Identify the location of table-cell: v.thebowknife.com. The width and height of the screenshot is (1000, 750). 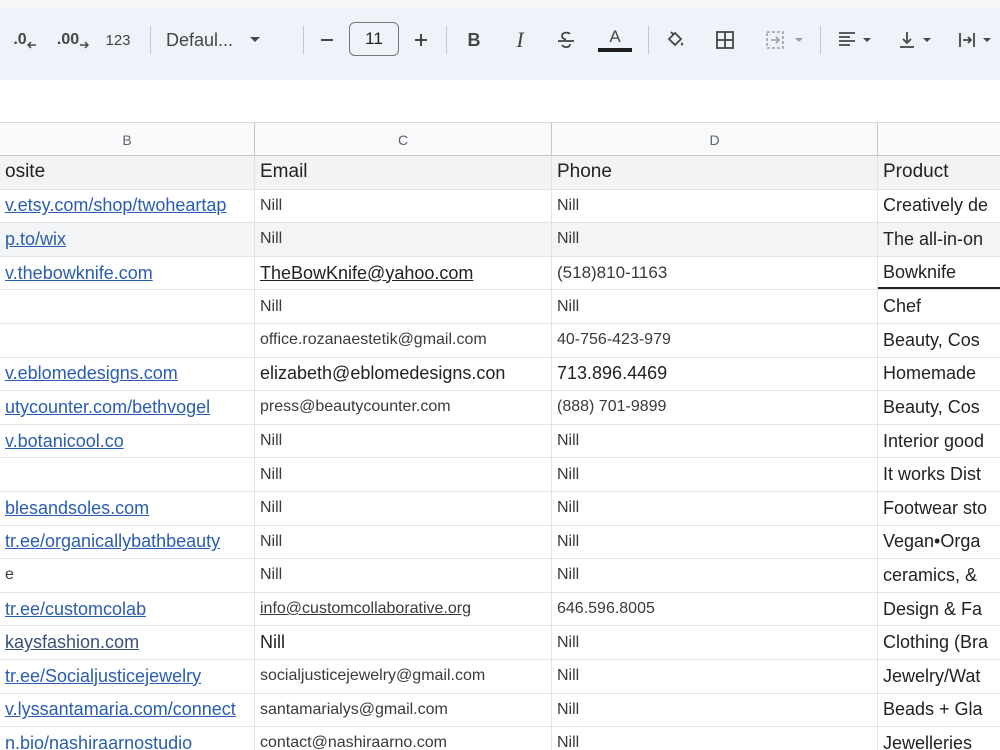
(127, 273).